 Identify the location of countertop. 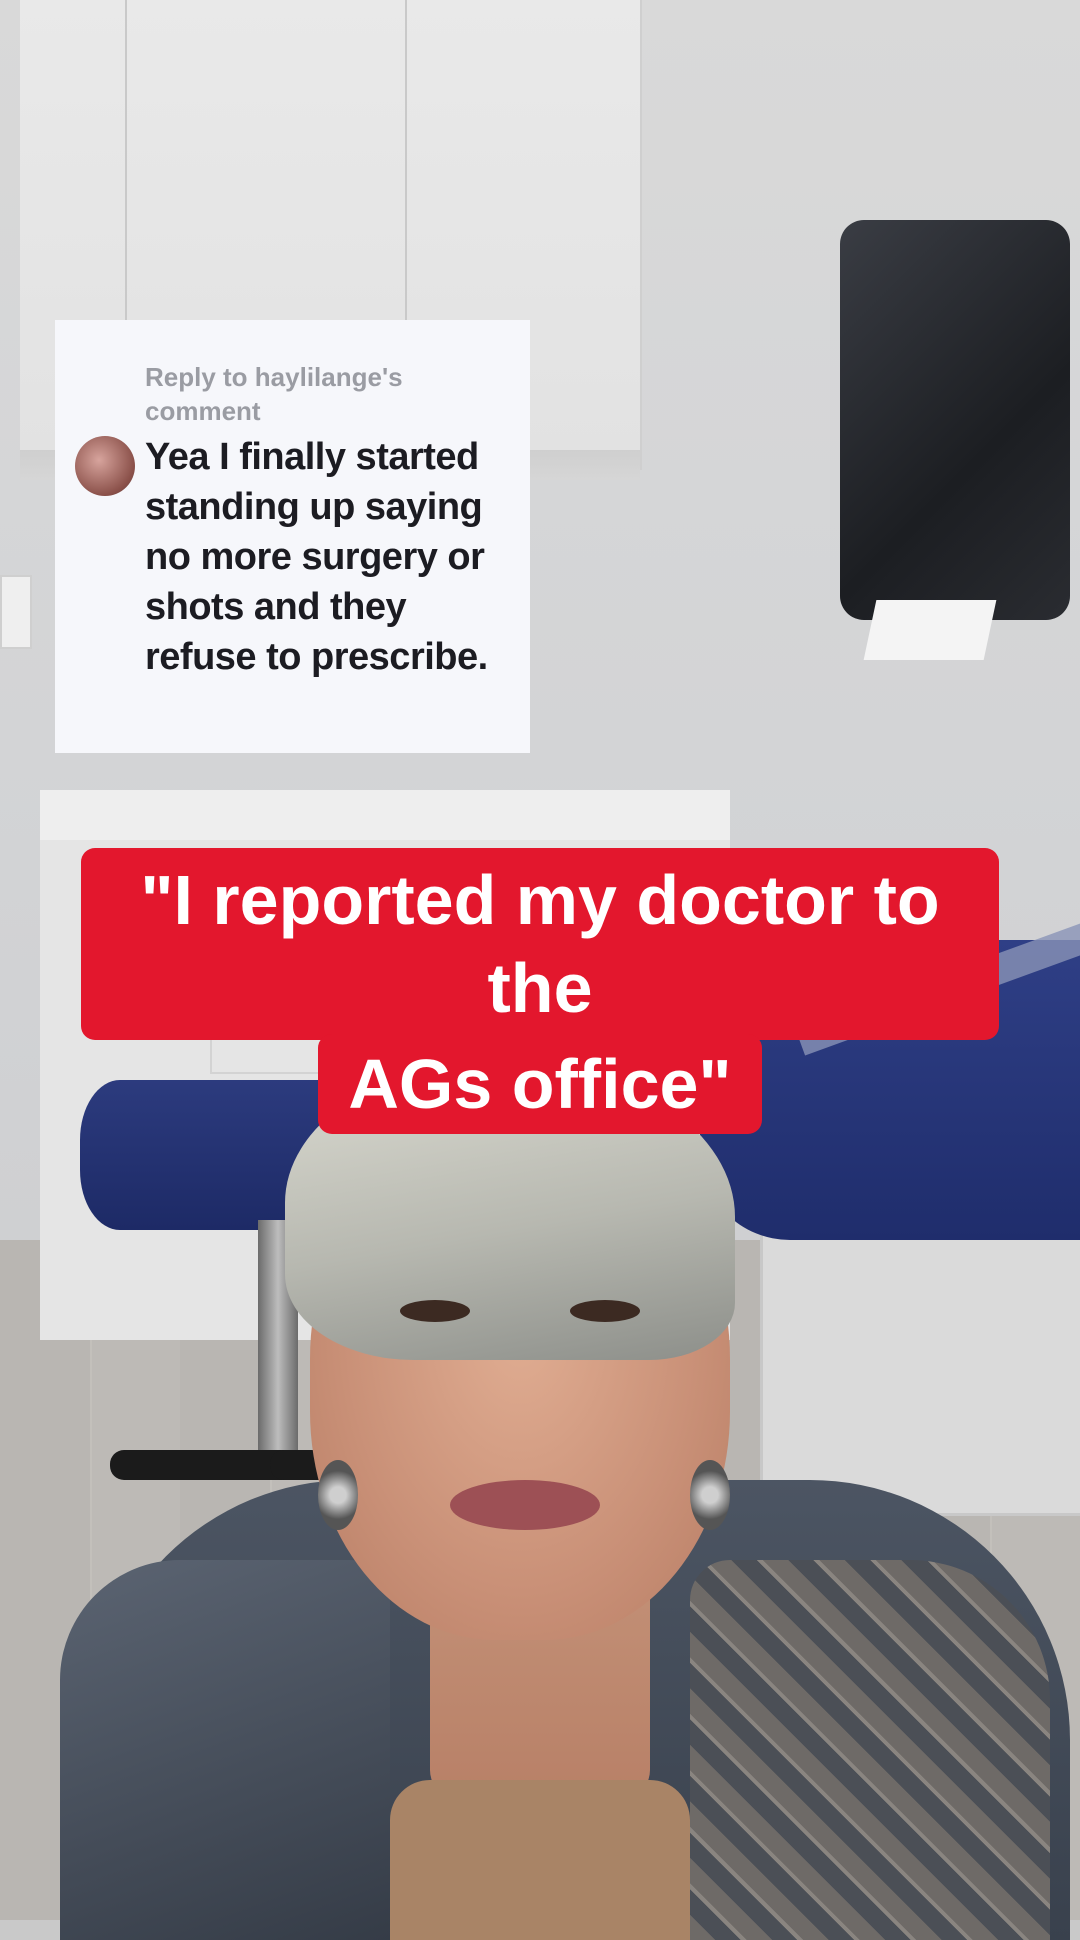
(385, 816).